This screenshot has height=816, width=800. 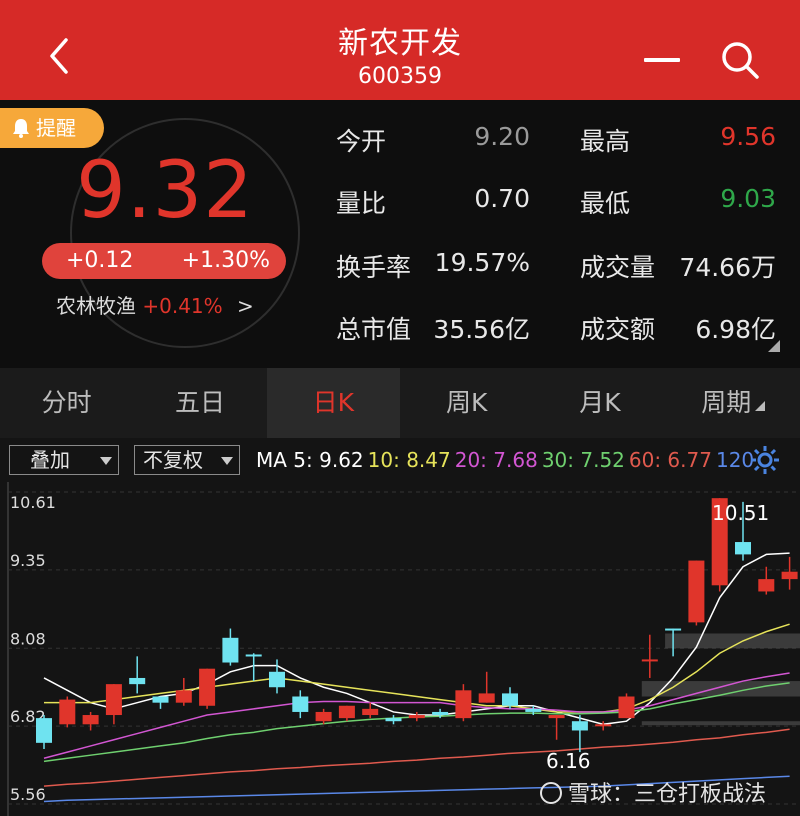 I want to click on corner-triangle-icon, so click(x=760, y=406).